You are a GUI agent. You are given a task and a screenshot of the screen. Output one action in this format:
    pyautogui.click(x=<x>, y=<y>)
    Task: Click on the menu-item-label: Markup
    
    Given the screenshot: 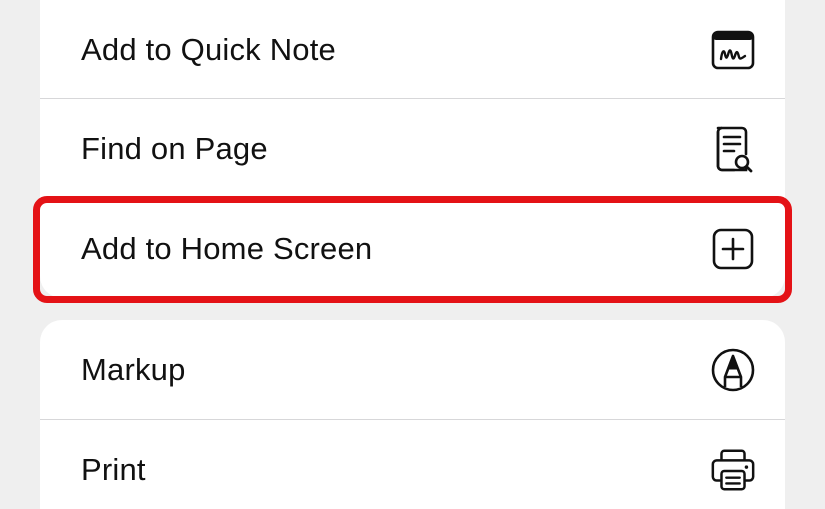 What is the action you would take?
    pyautogui.click(x=133, y=369)
    